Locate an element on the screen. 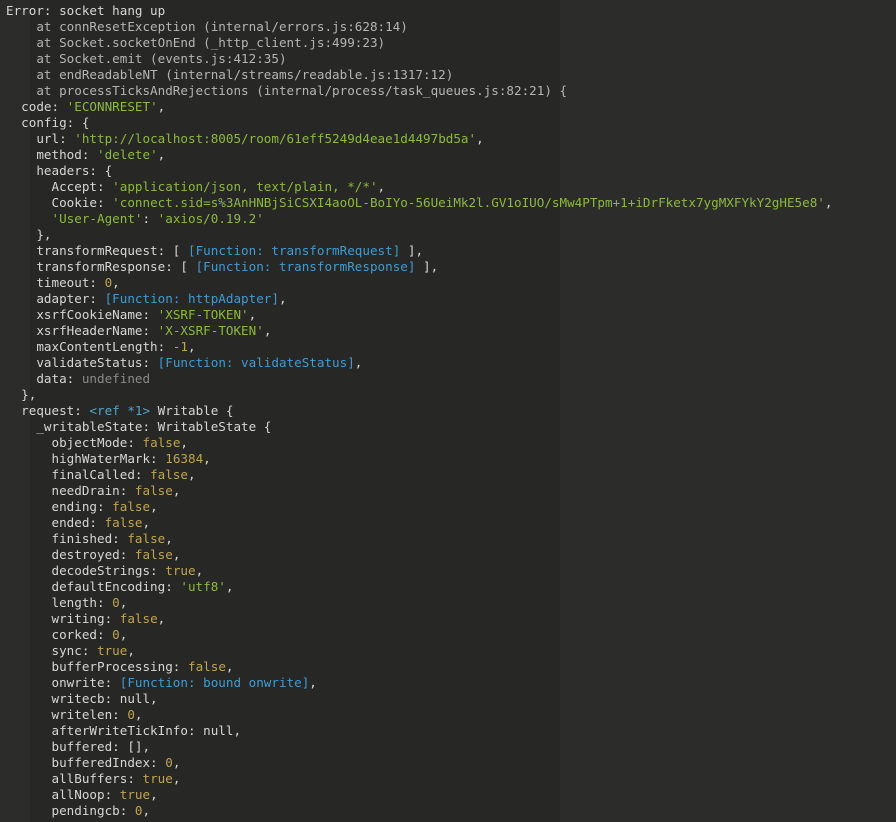  output-line: allNoop: true, is located at coordinates (451, 795).